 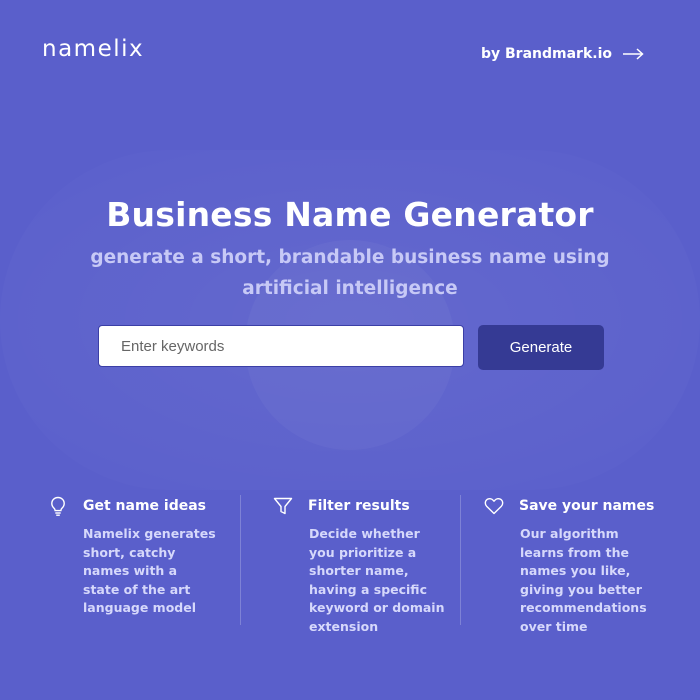 What do you see at coordinates (494, 506) in the screenshot?
I see `heart-icon` at bounding box center [494, 506].